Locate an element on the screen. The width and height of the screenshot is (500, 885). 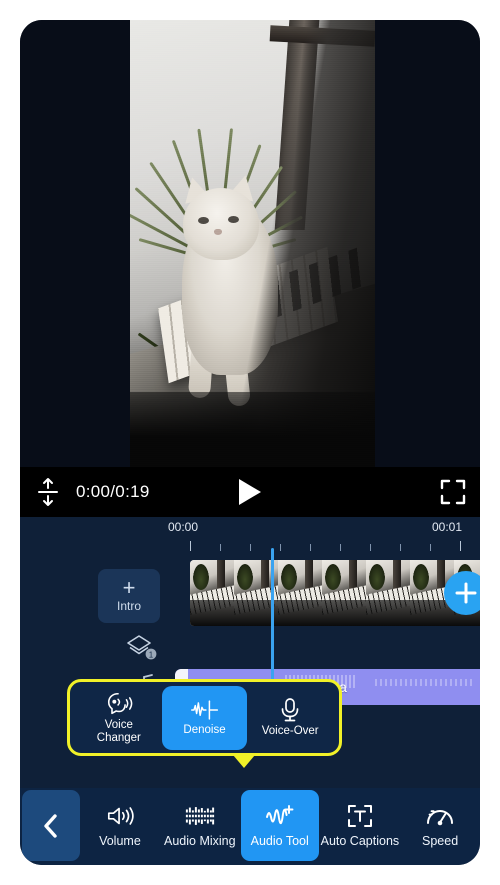
voice-changer-icon is located at coordinates (120, 703).